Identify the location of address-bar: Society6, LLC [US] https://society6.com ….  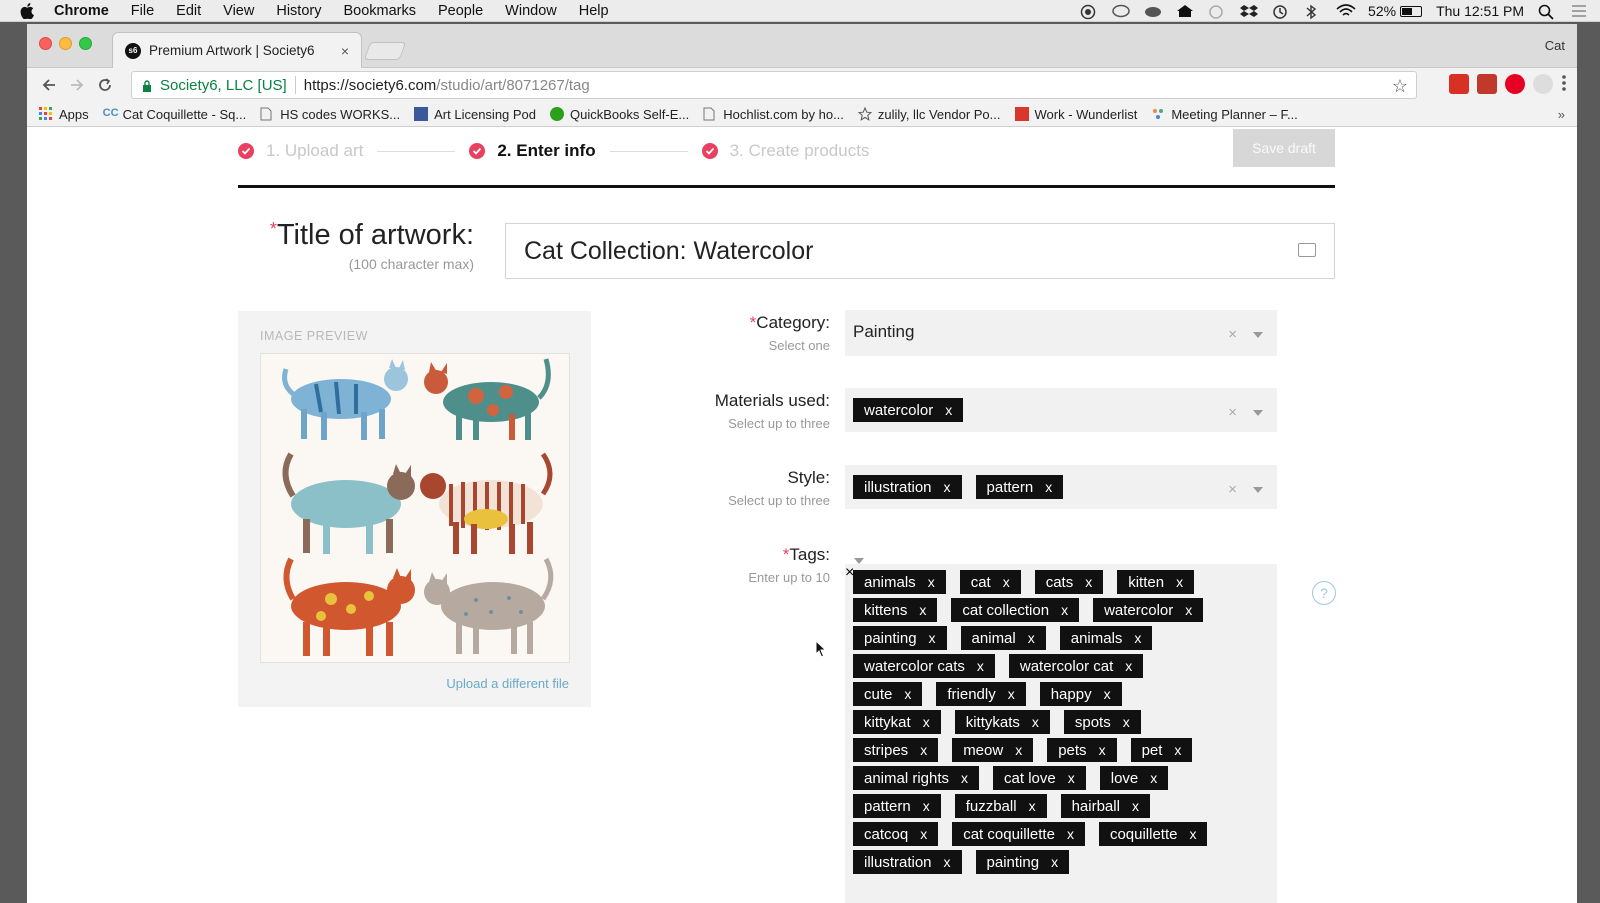
(774, 85).